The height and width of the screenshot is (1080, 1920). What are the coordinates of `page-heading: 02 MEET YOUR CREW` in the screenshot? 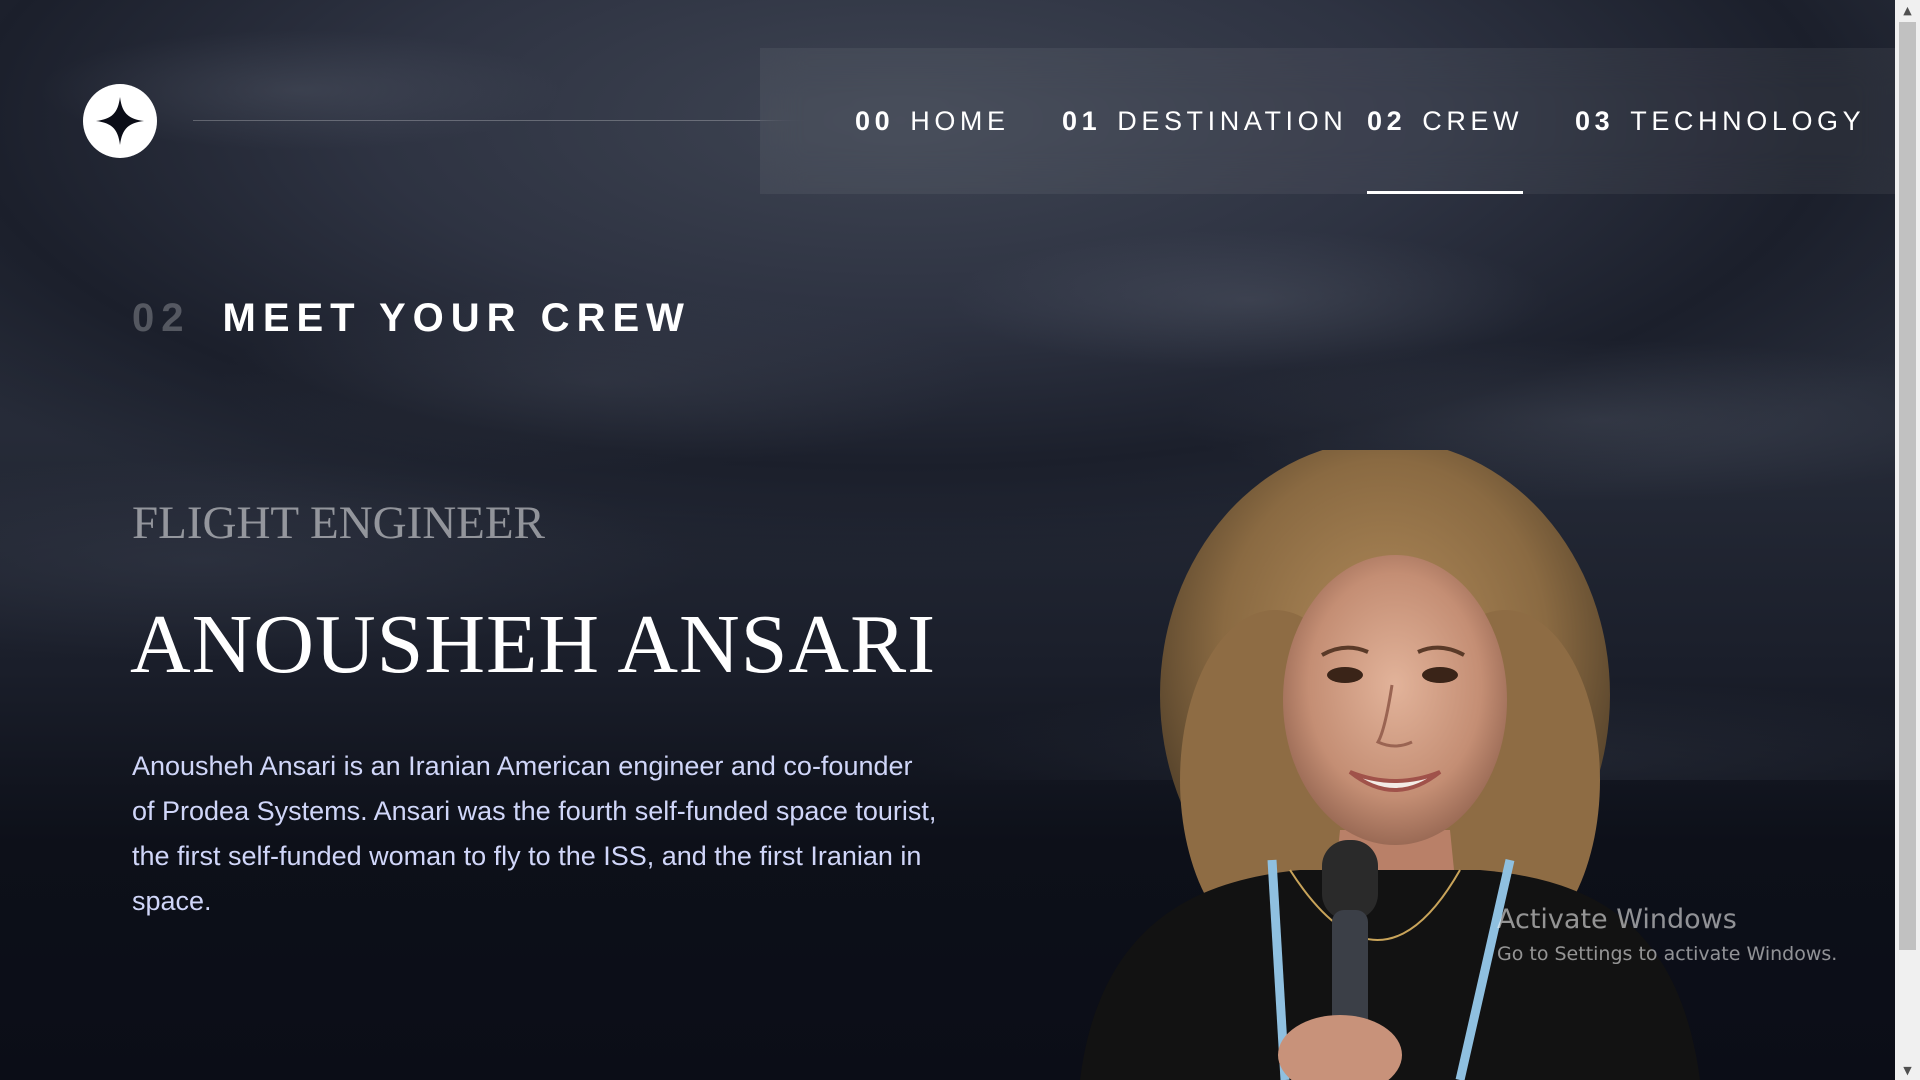 It's located at (411, 318).